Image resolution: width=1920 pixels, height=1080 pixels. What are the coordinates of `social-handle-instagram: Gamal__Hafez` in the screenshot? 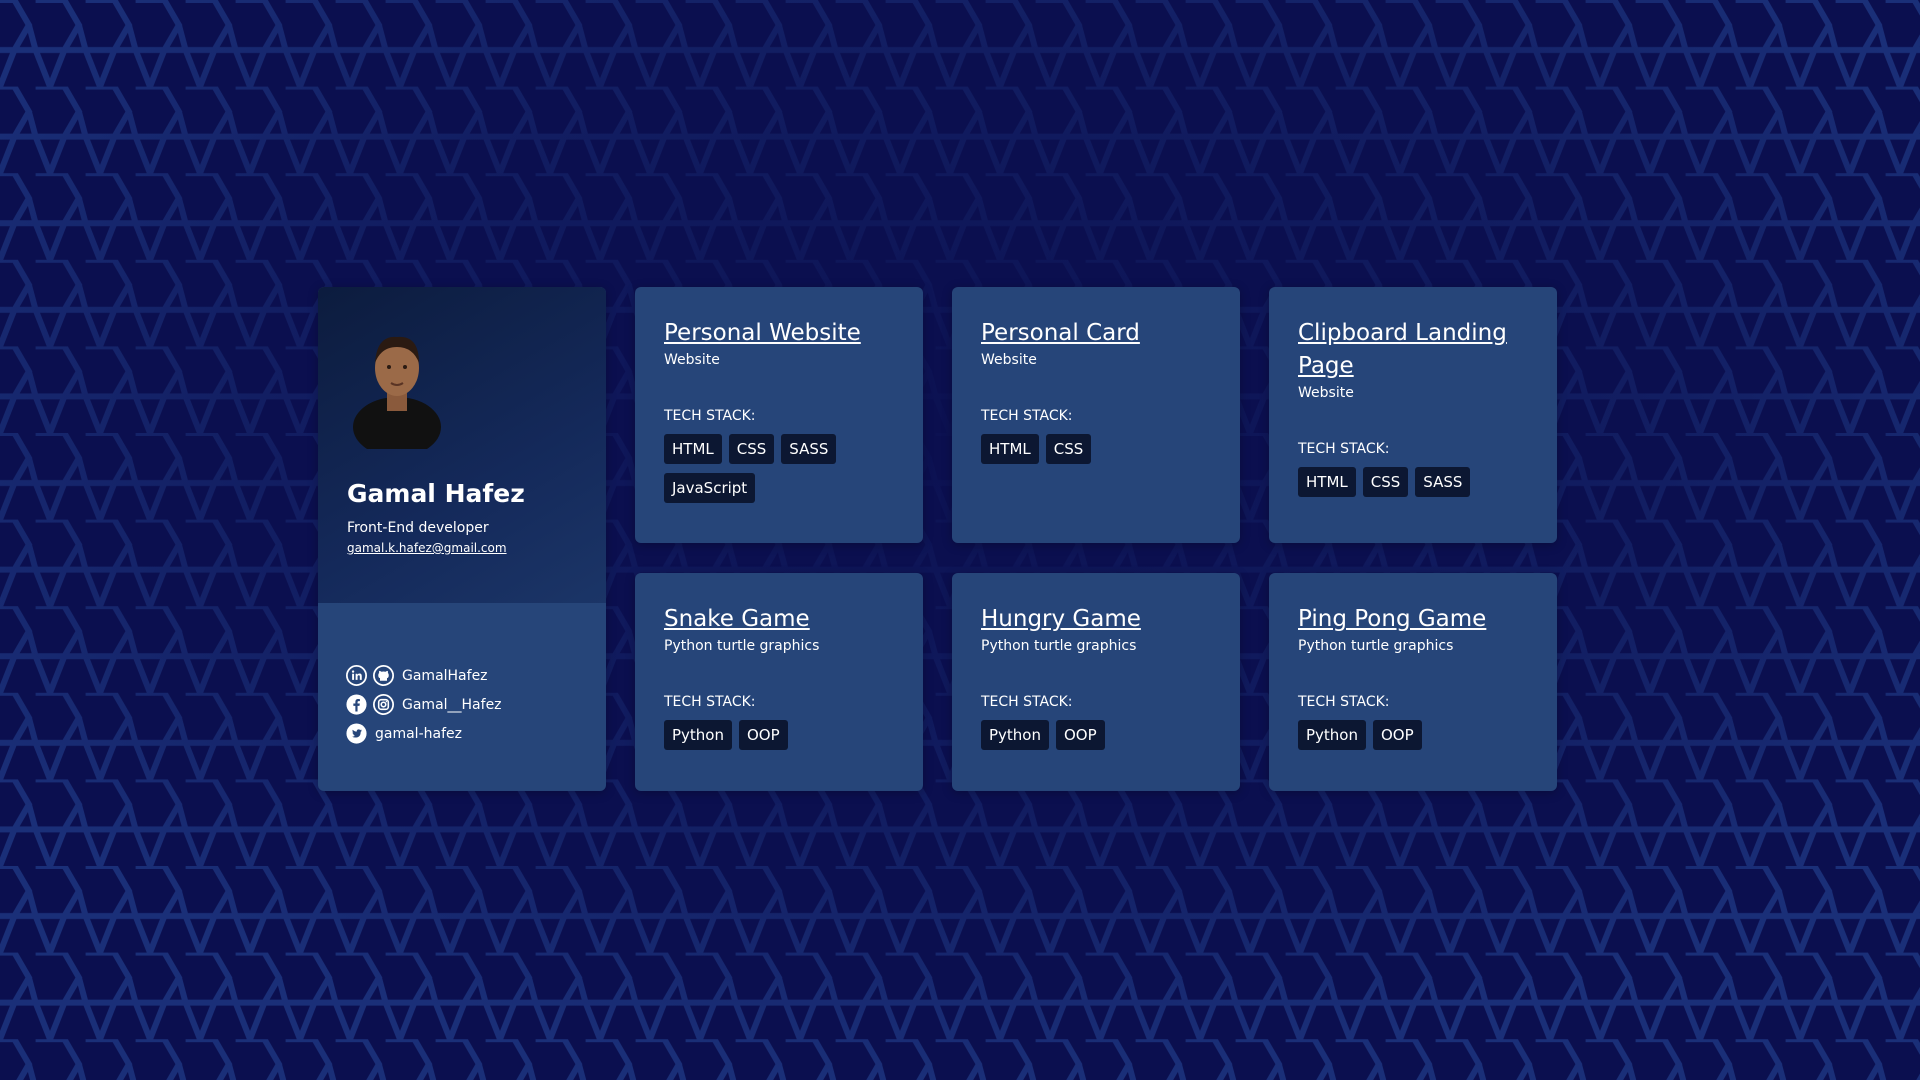 It's located at (452, 704).